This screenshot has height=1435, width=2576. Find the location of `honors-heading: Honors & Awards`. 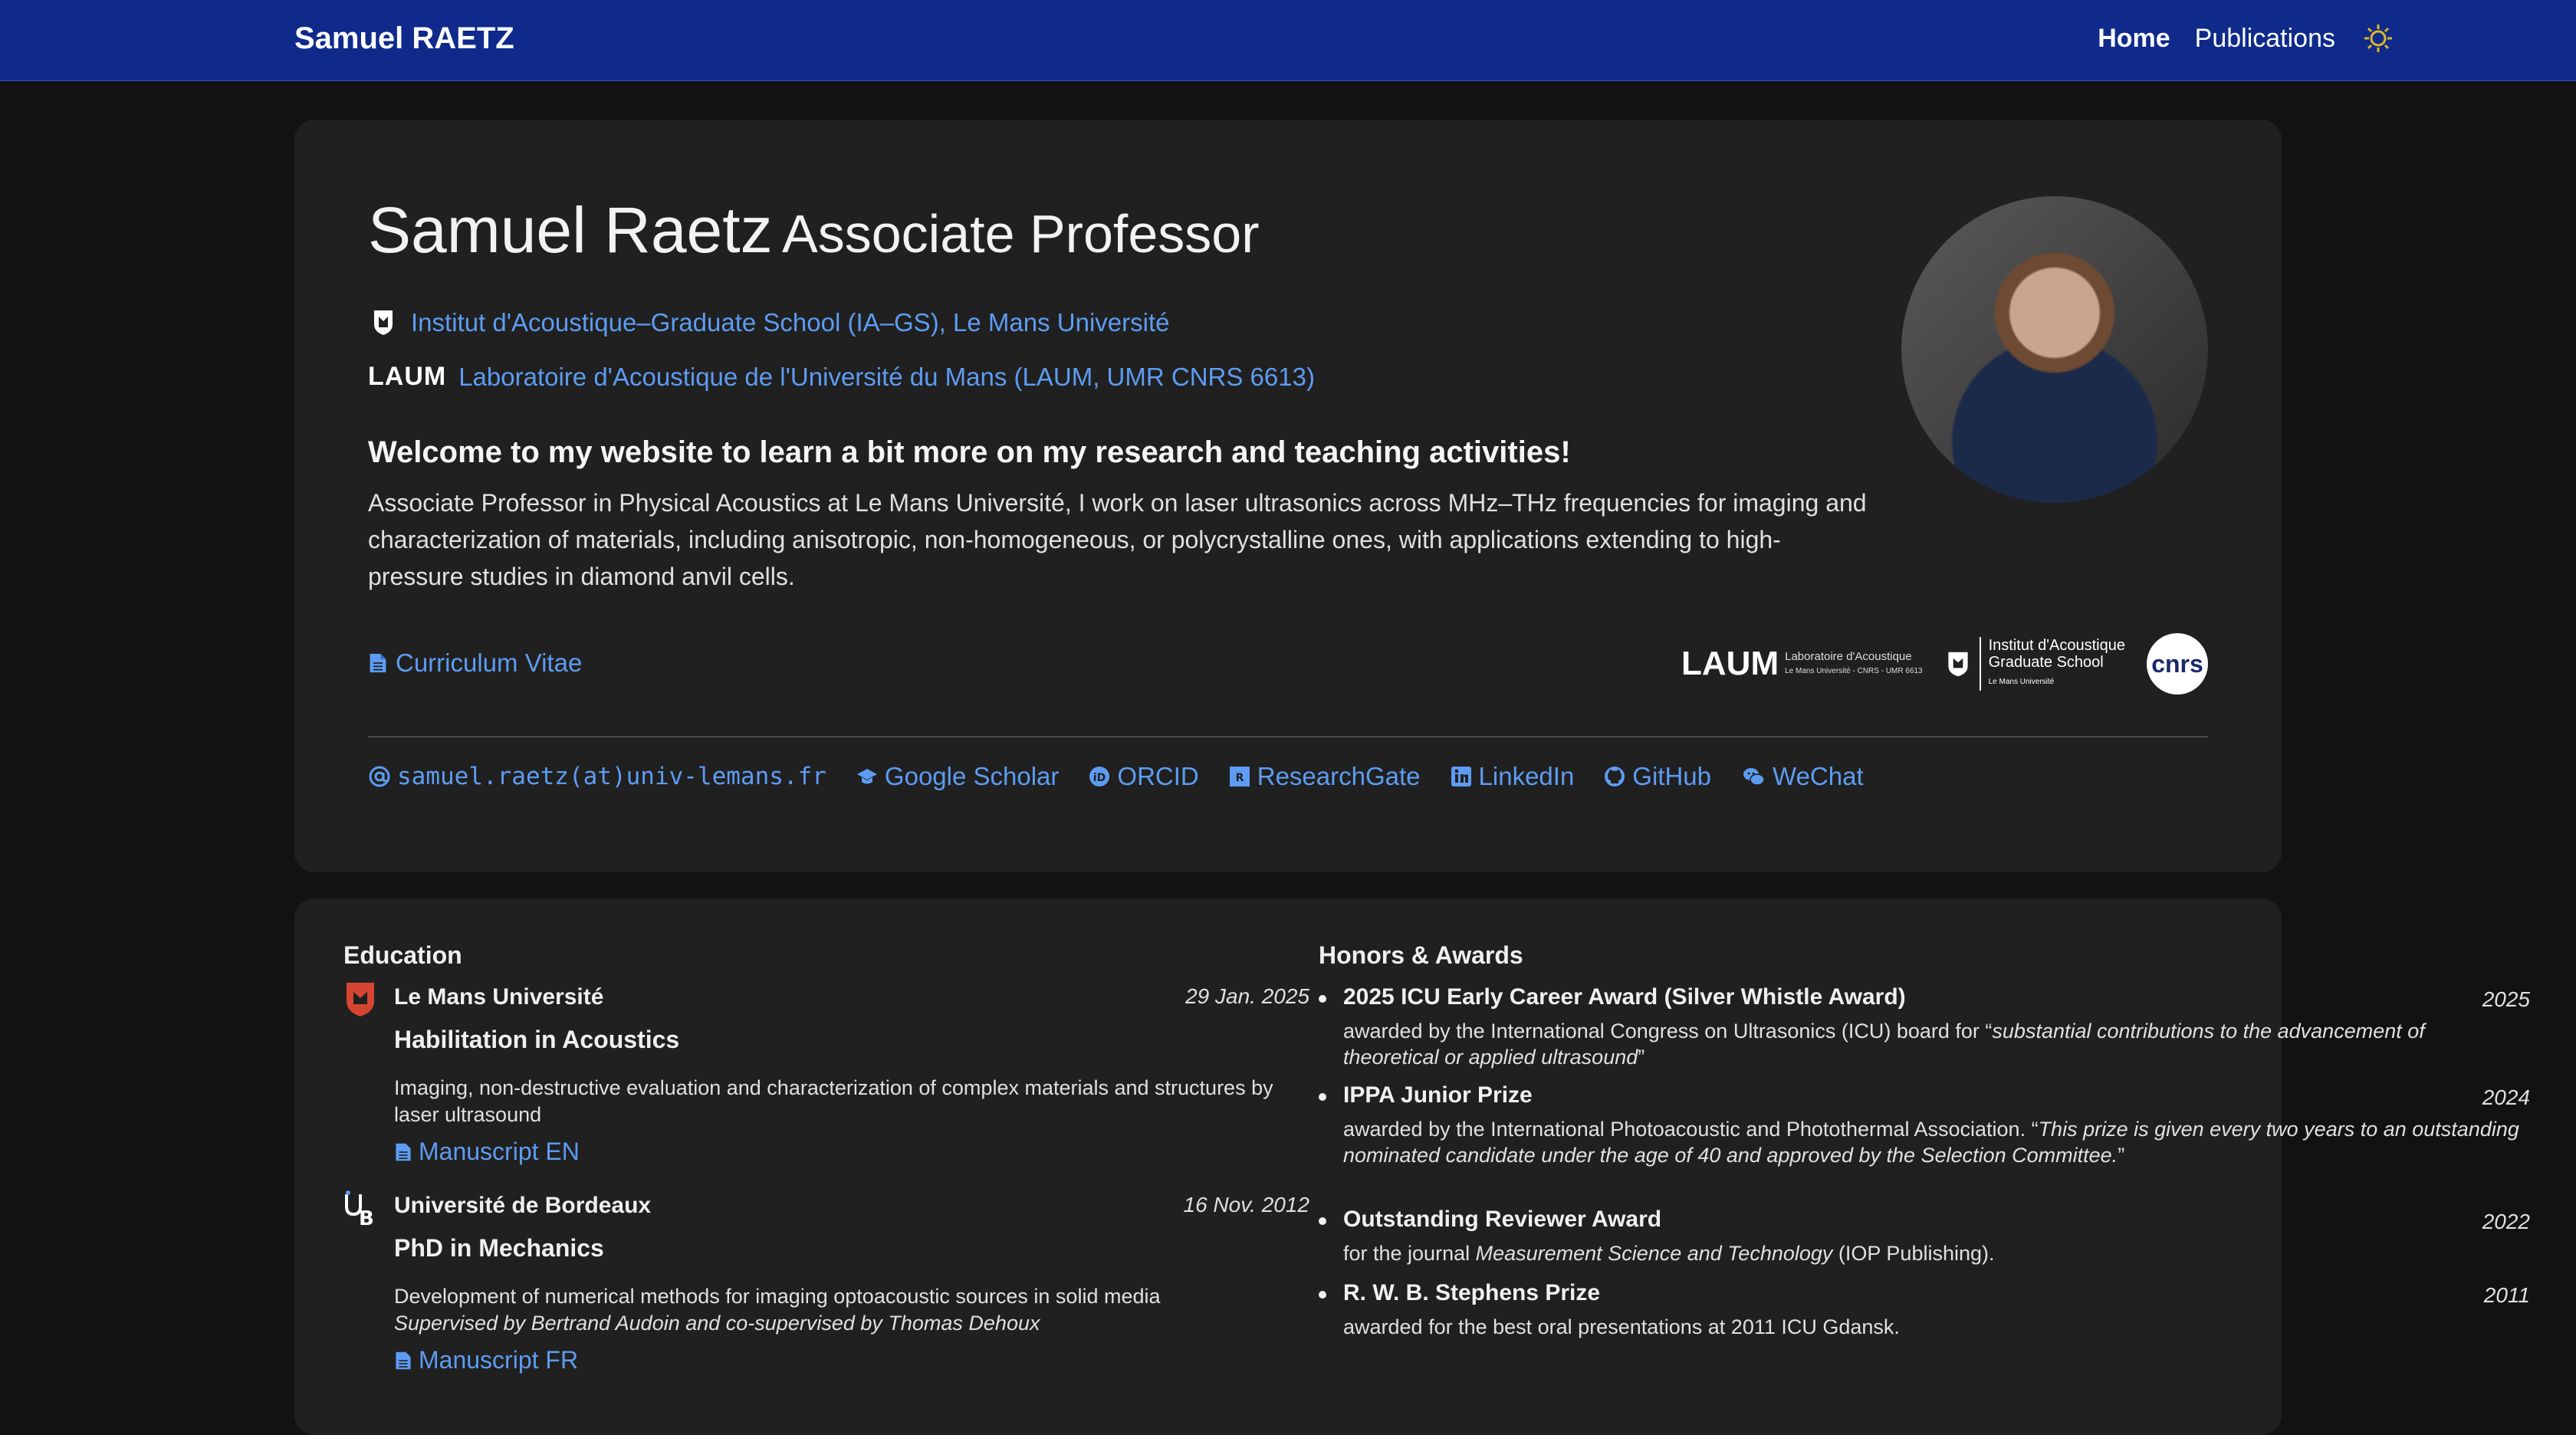

honors-heading: Honors & Awards is located at coordinates (1421, 955).